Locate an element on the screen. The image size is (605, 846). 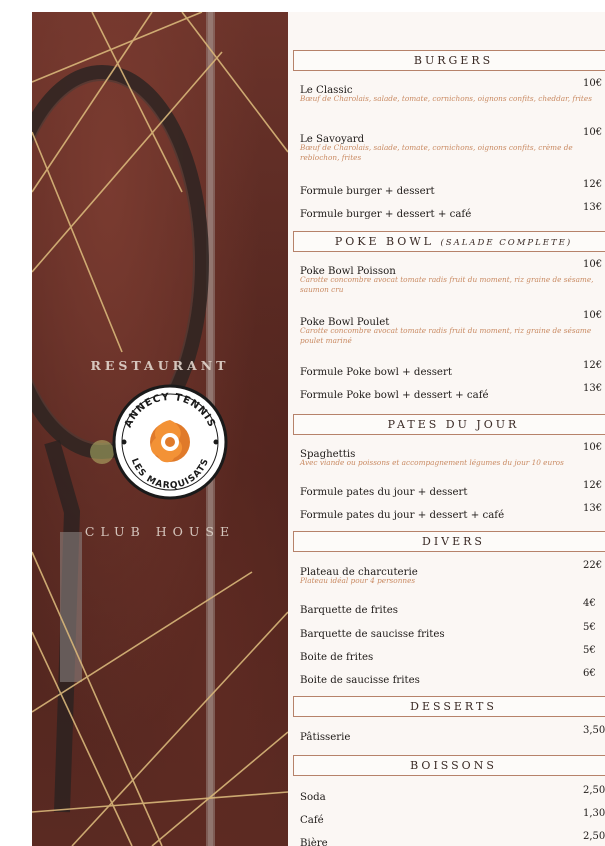
section-subtitle: (SALADE COMPLETE) is located at coordinates (506, 243).